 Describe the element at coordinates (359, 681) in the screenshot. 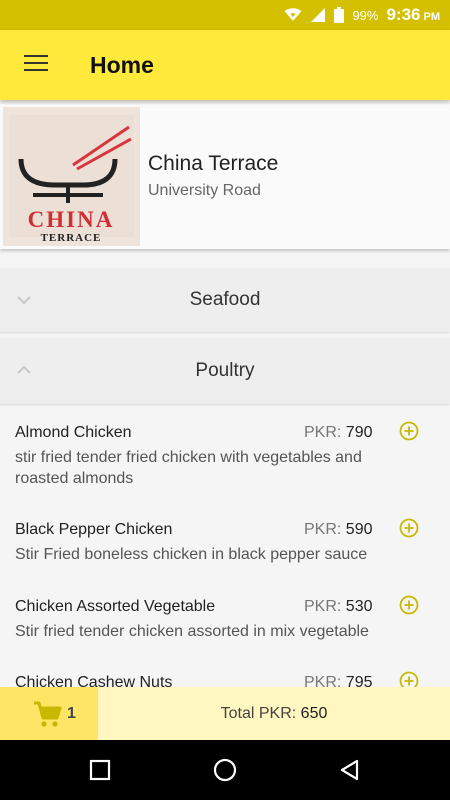

I see `item-price-value: 795` at that location.